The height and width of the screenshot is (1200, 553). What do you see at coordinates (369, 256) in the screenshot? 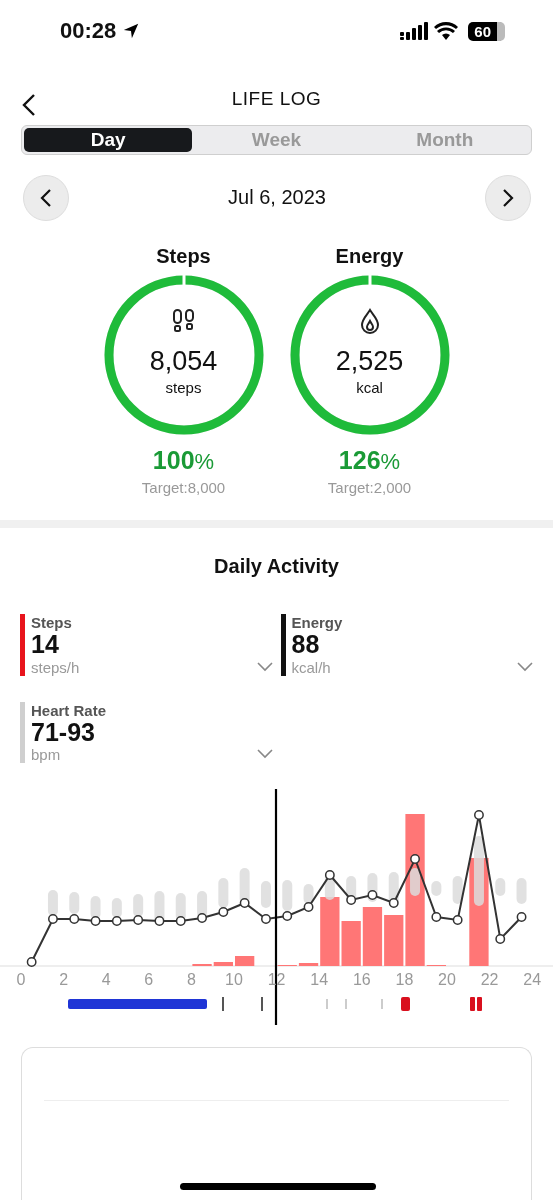
I see `ring-title: Energy` at bounding box center [369, 256].